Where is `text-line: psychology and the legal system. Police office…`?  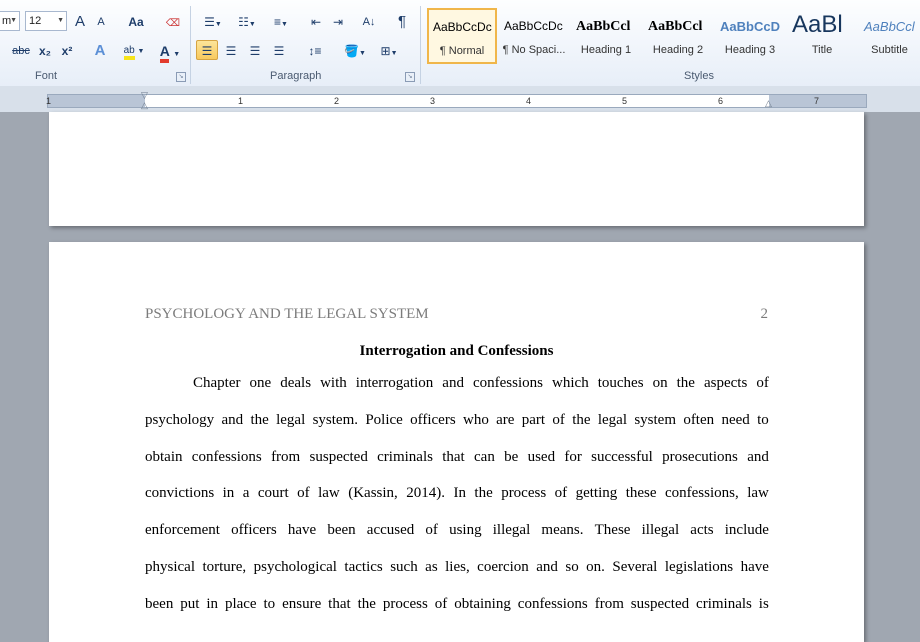
text-line: psychology and the legal system. Police office… is located at coordinates (457, 419).